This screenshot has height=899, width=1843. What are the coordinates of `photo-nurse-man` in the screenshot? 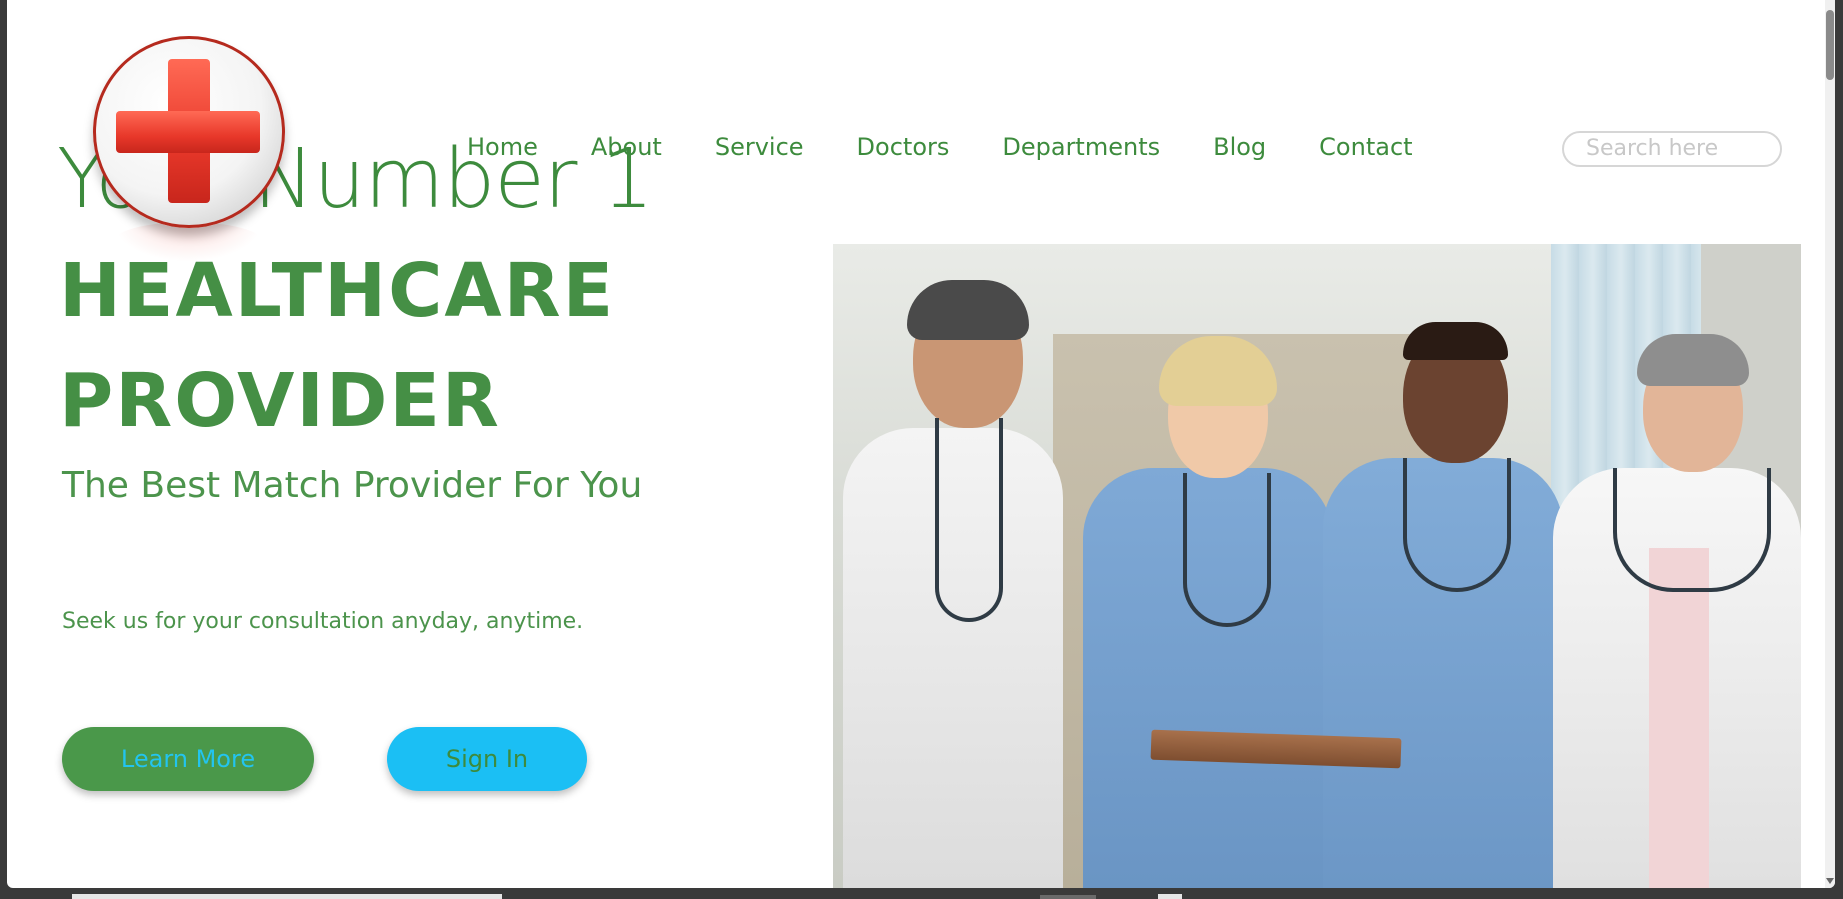 It's located at (1443, 598).